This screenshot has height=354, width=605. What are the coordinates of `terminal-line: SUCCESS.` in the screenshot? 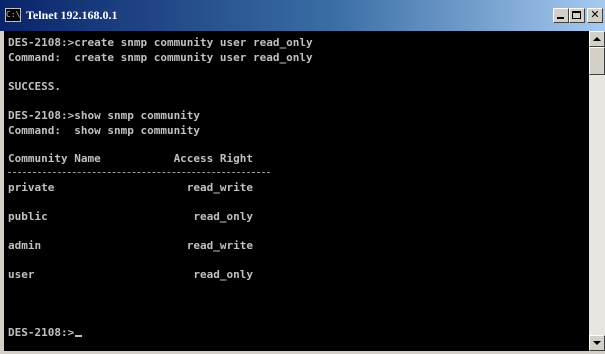 It's located at (34, 86).